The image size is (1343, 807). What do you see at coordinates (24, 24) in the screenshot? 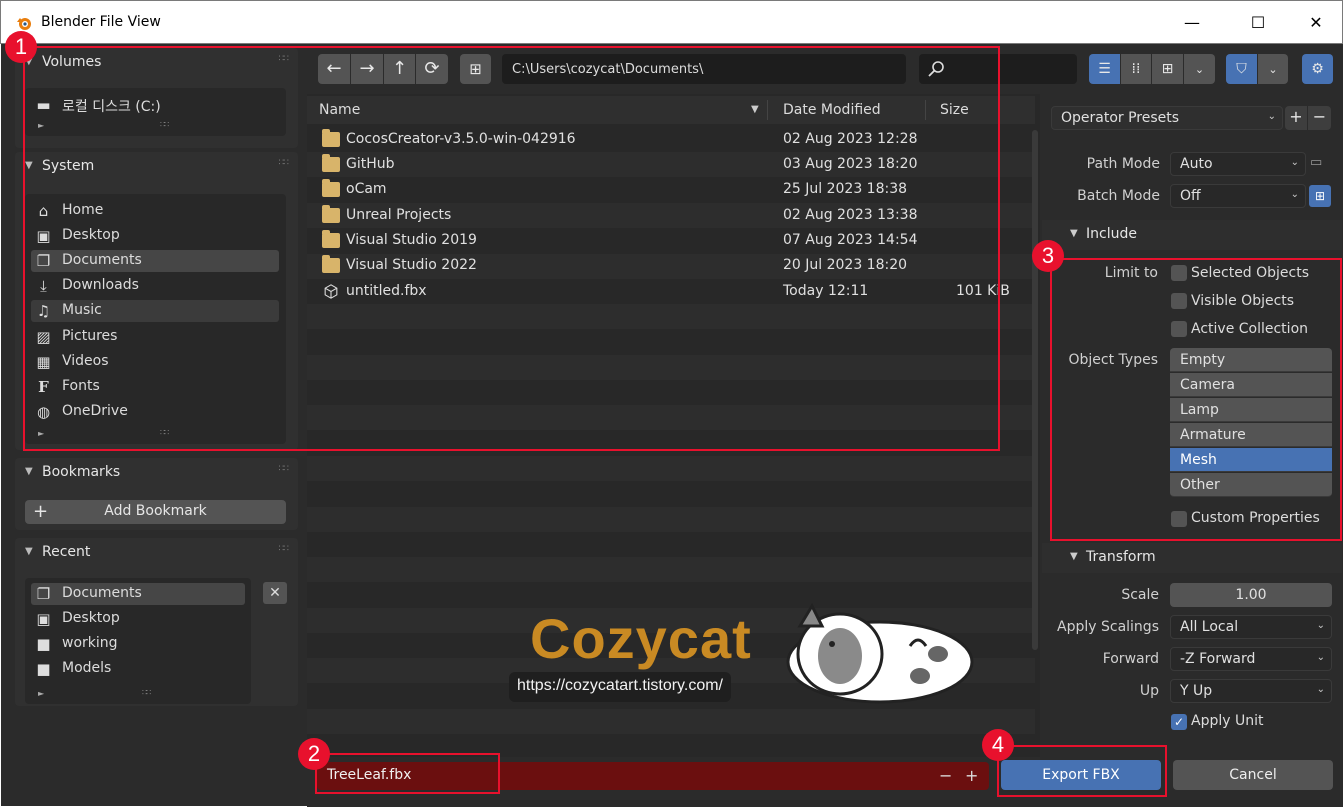
I see `blender-logo-icon` at bounding box center [24, 24].